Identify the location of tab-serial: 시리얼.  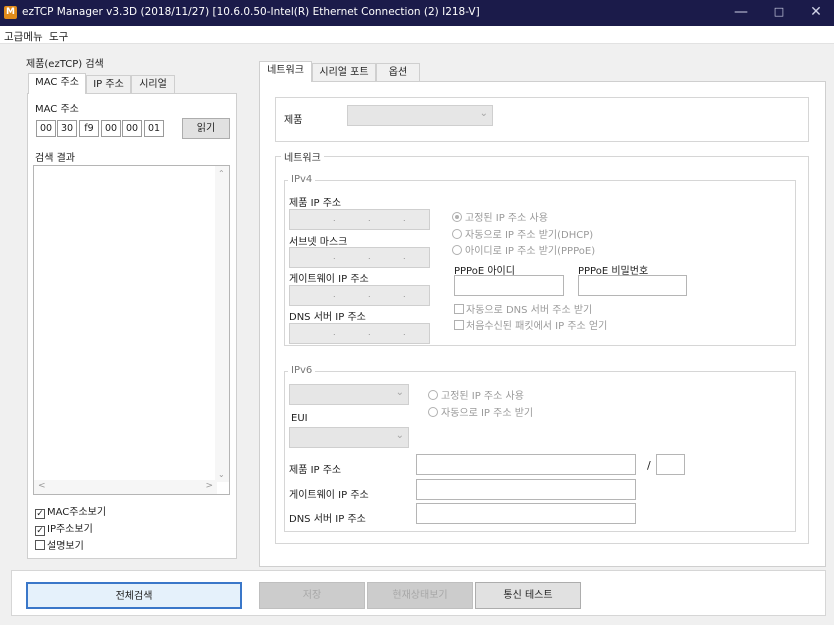
(153, 84).